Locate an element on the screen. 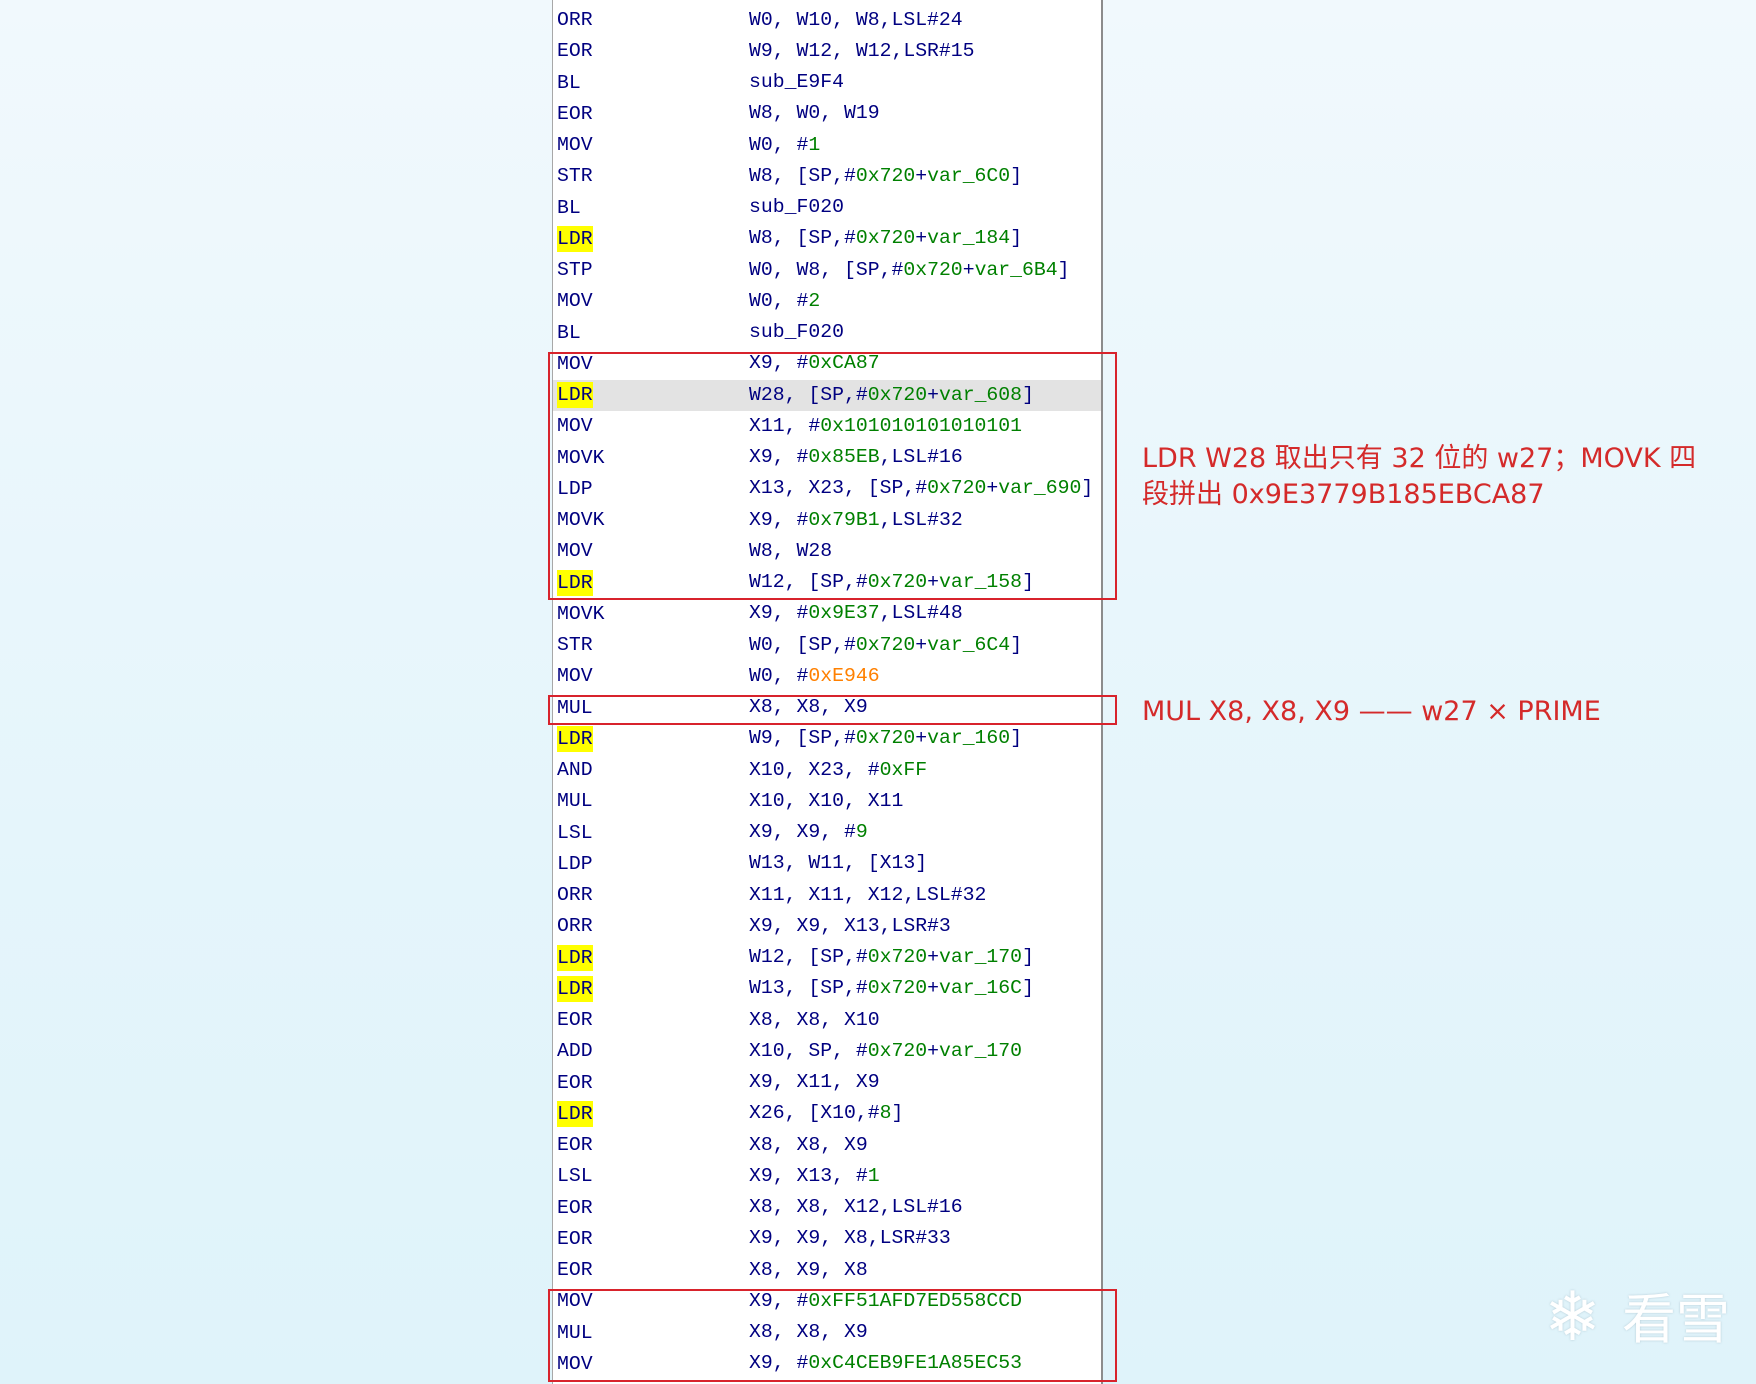 This screenshot has height=1384, width=1756. code-line: ORR X9, X9, X13,LSR#3 is located at coordinates (827, 926).